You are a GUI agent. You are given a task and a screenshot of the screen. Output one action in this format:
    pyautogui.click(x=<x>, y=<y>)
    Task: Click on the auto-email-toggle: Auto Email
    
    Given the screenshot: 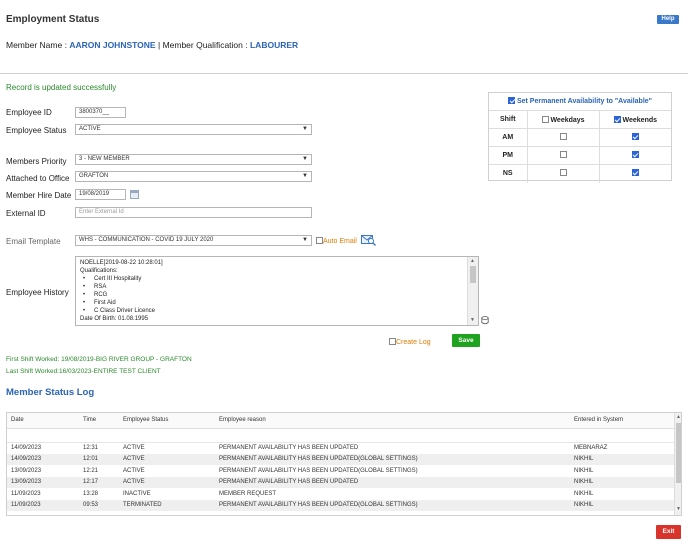 What is the action you would take?
    pyautogui.click(x=336, y=240)
    